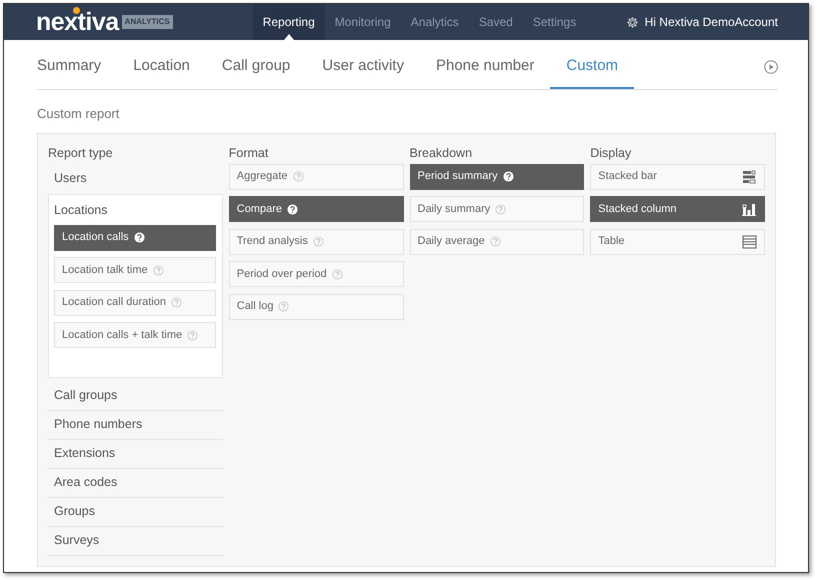  What do you see at coordinates (316, 177) in the screenshot?
I see `option-button: Aggregate` at bounding box center [316, 177].